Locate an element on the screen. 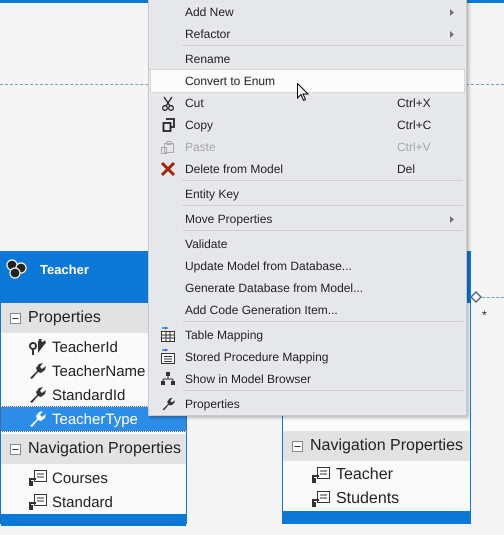 This screenshot has width=504, height=535. menu-item: Convert to Enum is located at coordinates (307, 81).